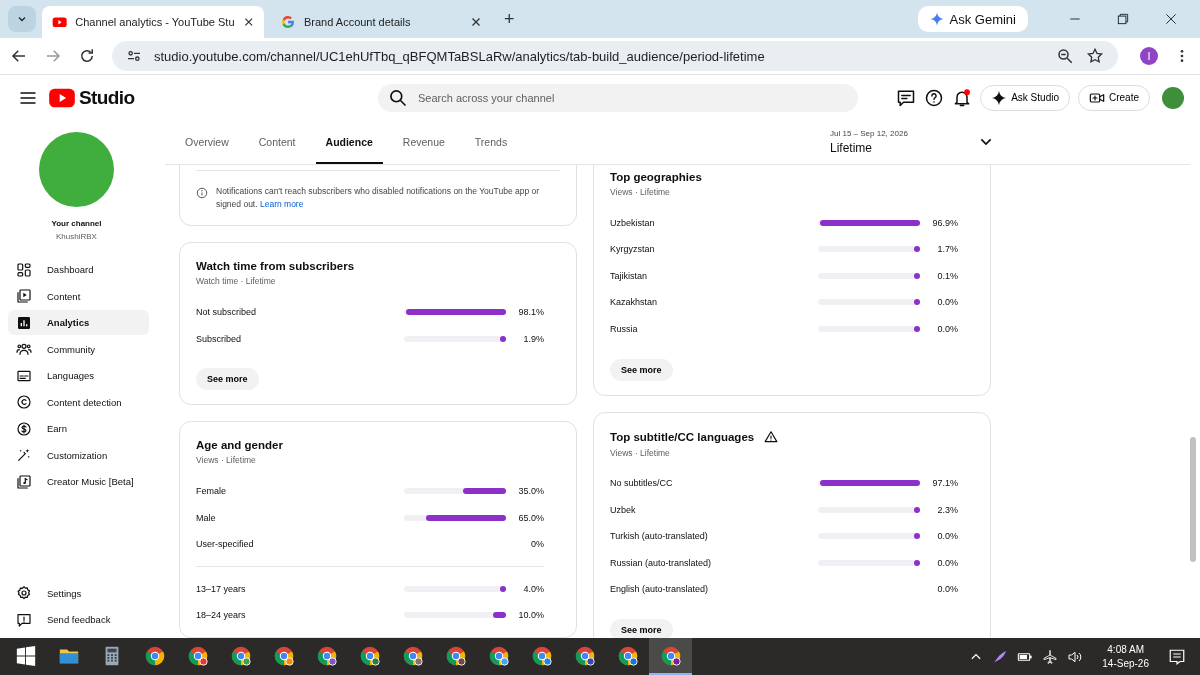 The width and height of the screenshot is (1200, 675). What do you see at coordinates (999, 97) in the screenshot?
I see `sparkle-icon` at bounding box center [999, 97].